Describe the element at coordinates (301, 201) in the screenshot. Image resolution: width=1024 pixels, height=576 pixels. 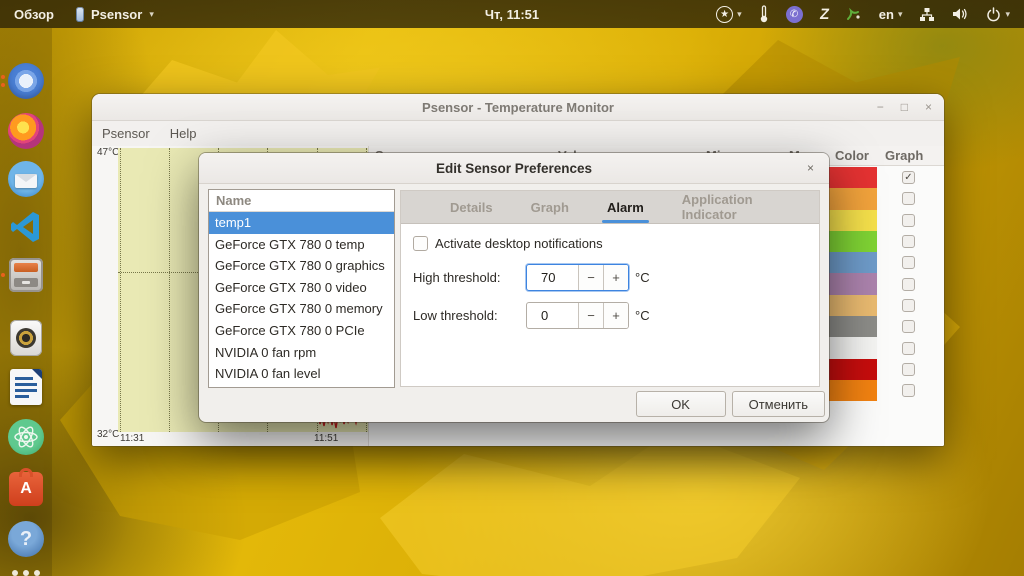
I see `sensor-list-header: Name` at that location.